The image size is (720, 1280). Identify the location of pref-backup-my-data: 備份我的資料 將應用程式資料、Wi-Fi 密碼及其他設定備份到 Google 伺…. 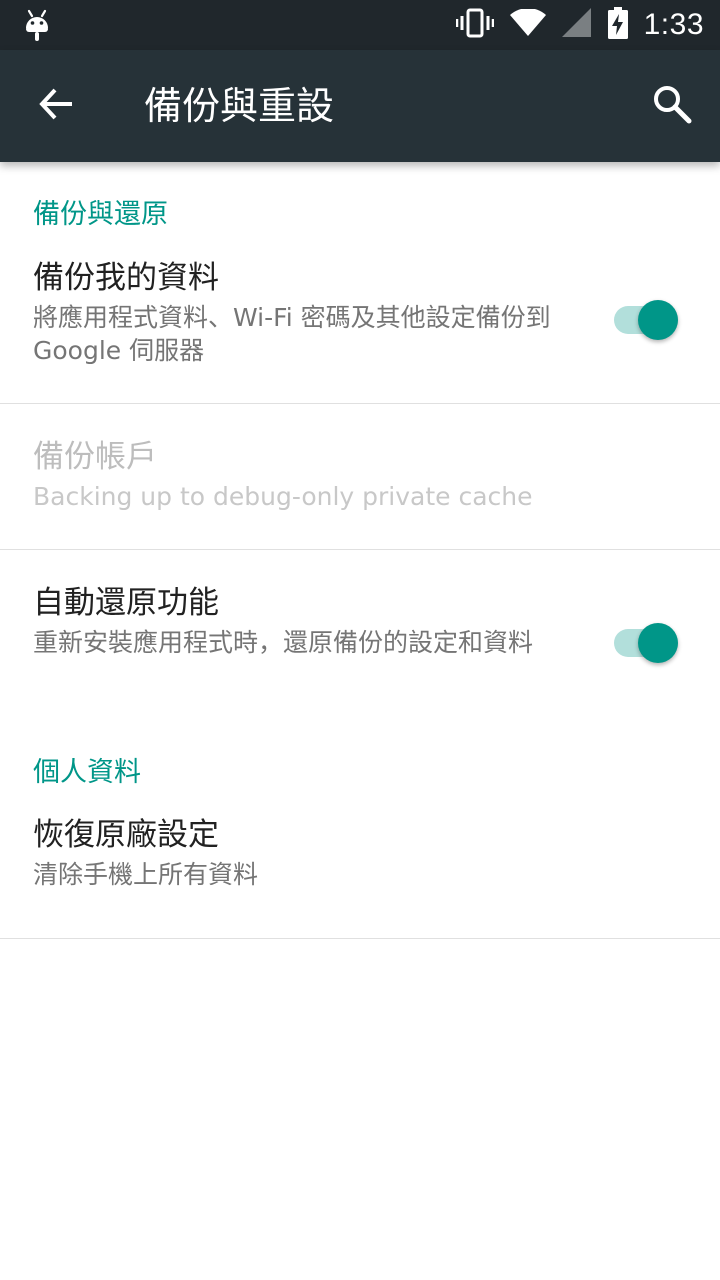
(360, 330).